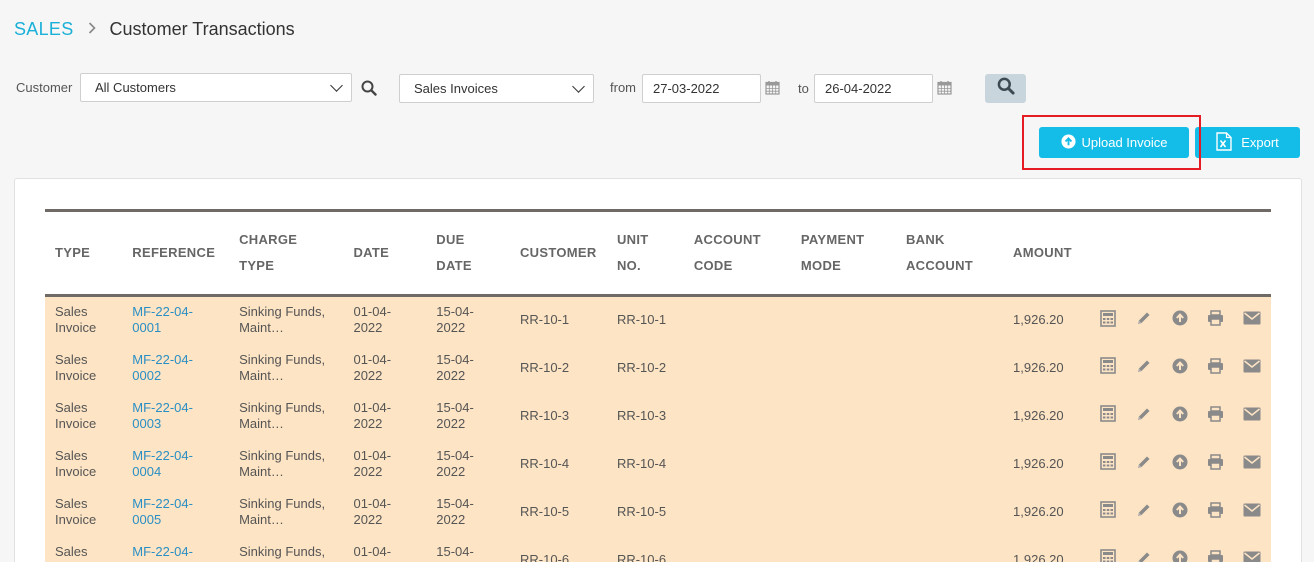  I want to click on cell-reference: MF-22-04-0006, so click(175, 549).